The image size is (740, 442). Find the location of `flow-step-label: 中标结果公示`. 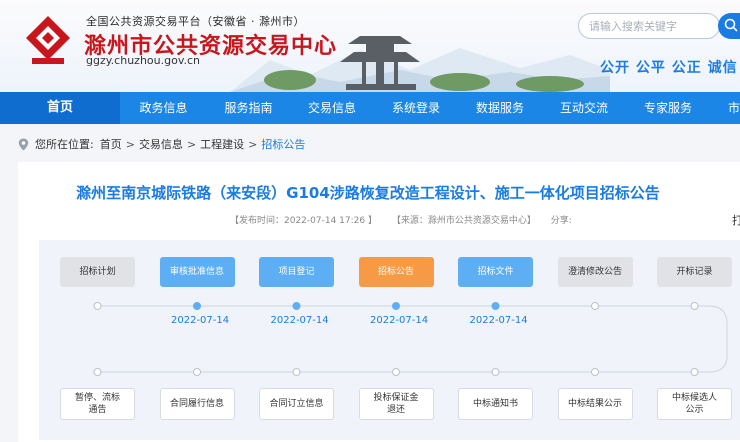

flow-step-label: 中标结果公示 is located at coordinates (595, 404).